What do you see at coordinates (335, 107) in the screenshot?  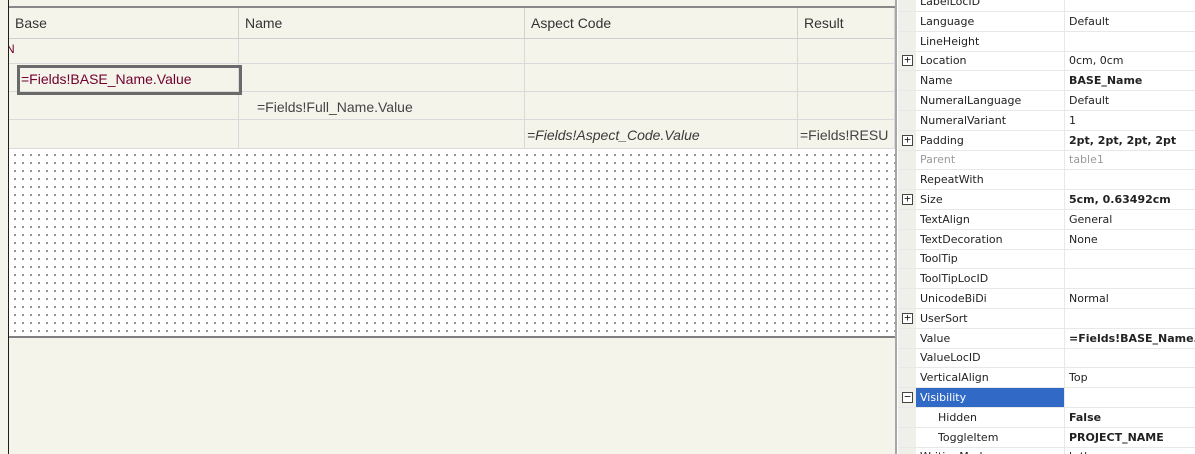 I see `full-name-expression: =Fields!Full_Name.Value` at bounding box center [335, 107].